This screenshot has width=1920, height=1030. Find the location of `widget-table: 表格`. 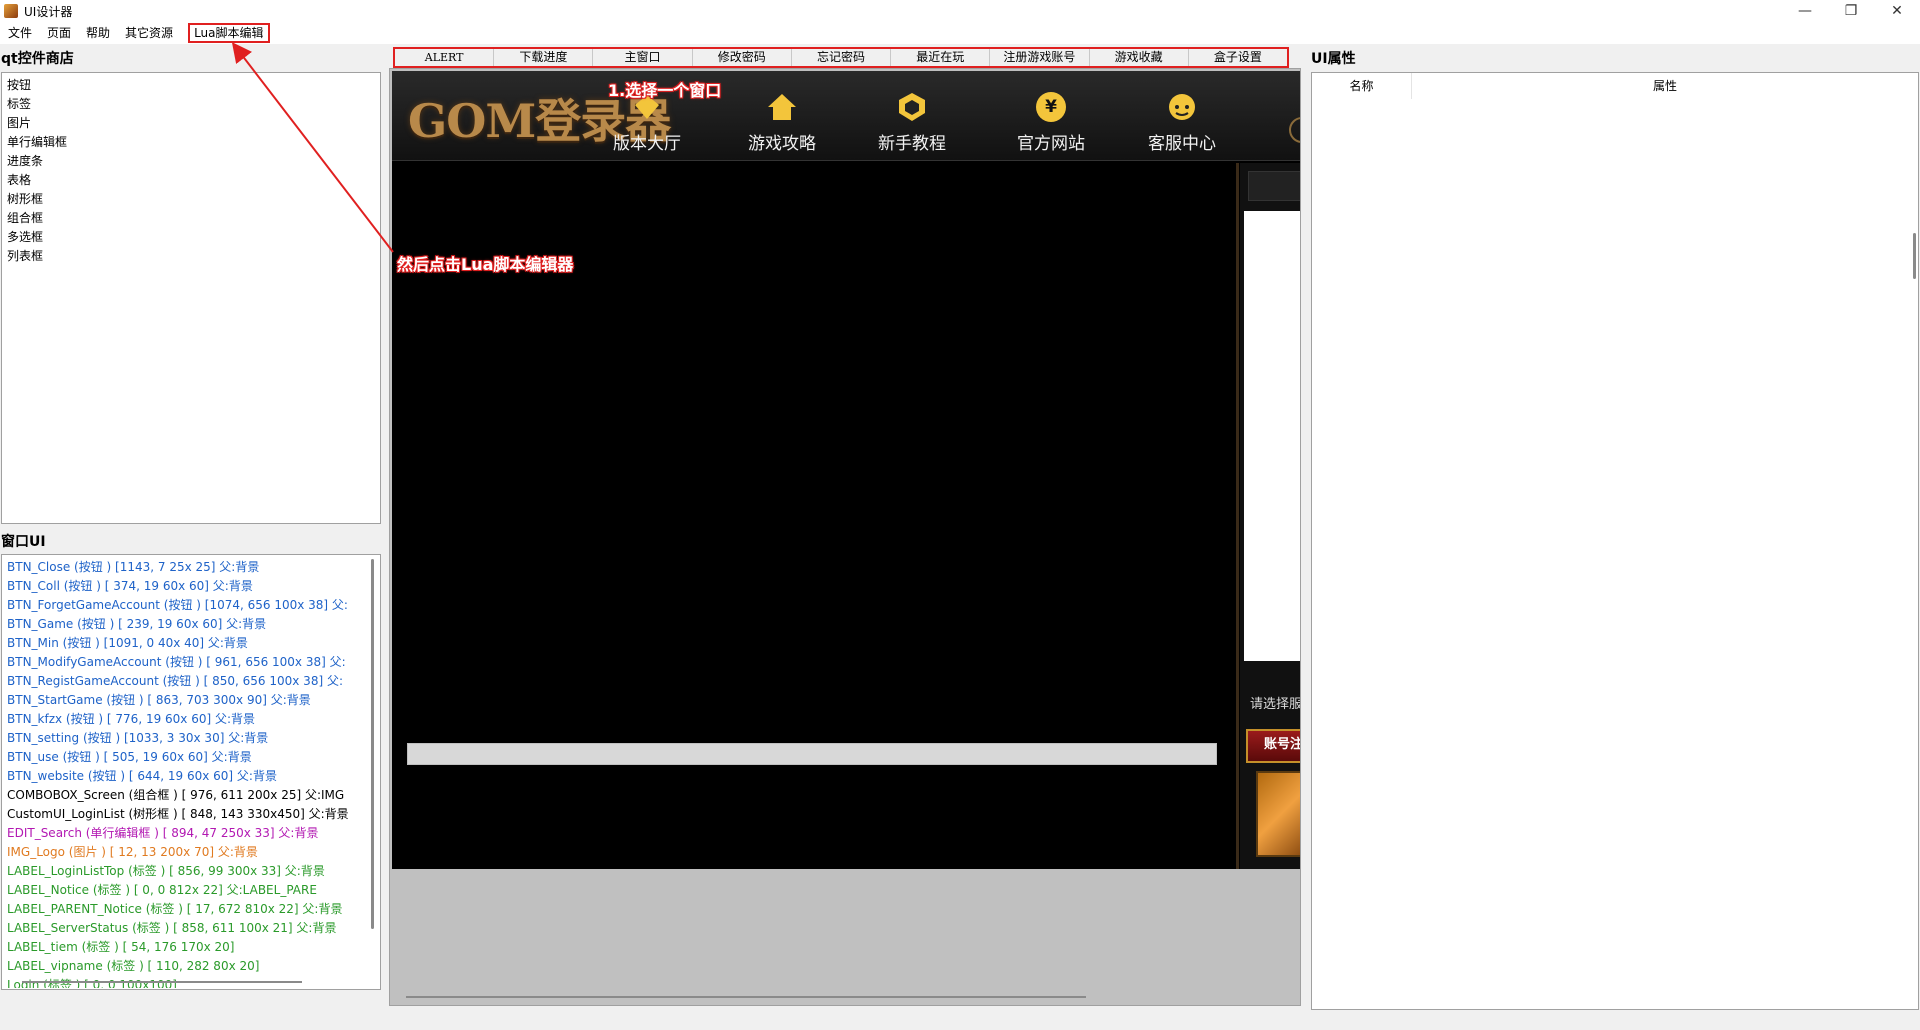

widget-table: 表格 is located at coordinates (191, 180).